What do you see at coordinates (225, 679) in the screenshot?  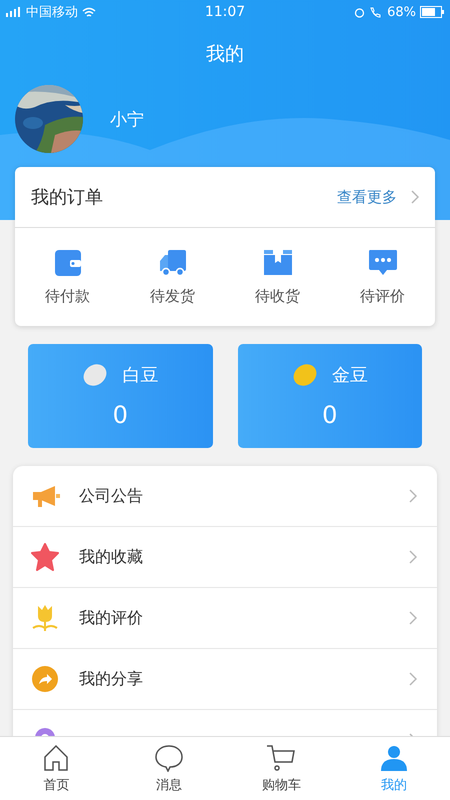 I see `menu-item: 我的分享` at bounding box center [225, 679].